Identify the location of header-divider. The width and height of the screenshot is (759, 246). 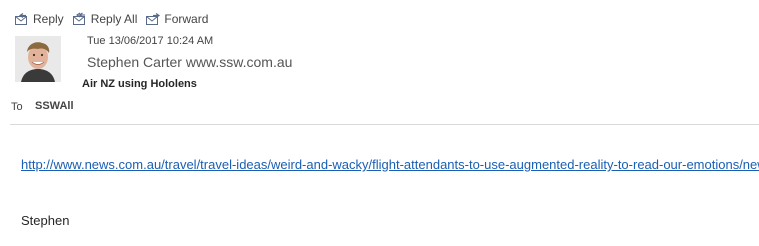
(384, 124).